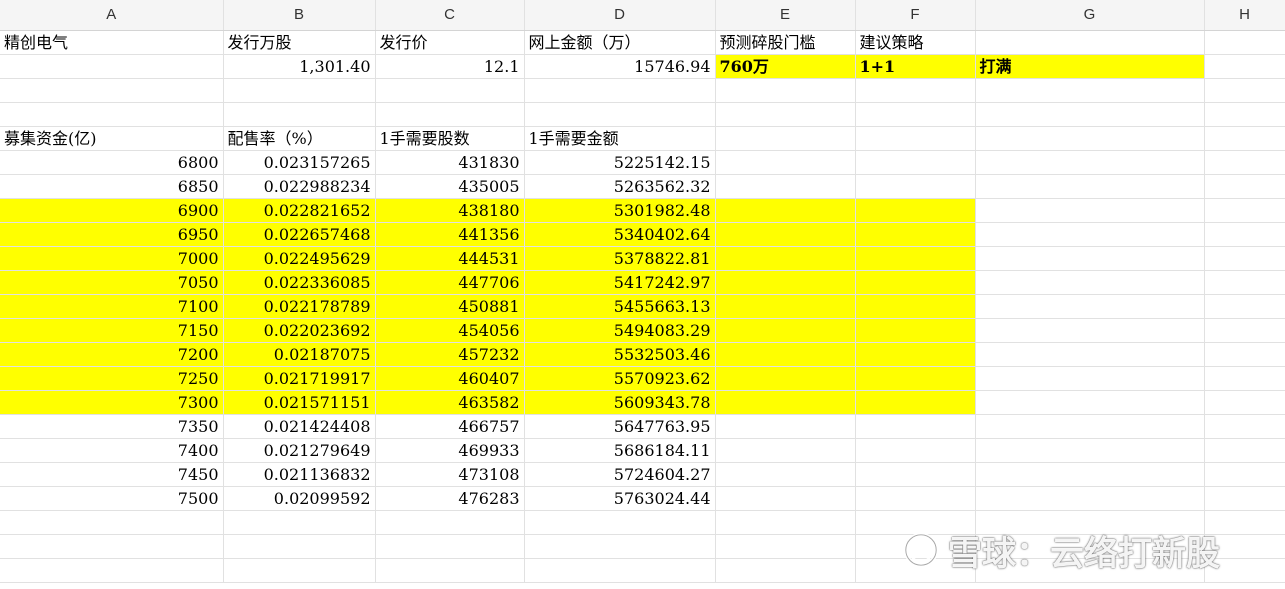 This screenshot has height=589, width=1285. What do you see at coordinates (112, 138) in the screenshot?
I see `cell-header-raised: 募集资金(亿)` at bounding box center [112, 138].